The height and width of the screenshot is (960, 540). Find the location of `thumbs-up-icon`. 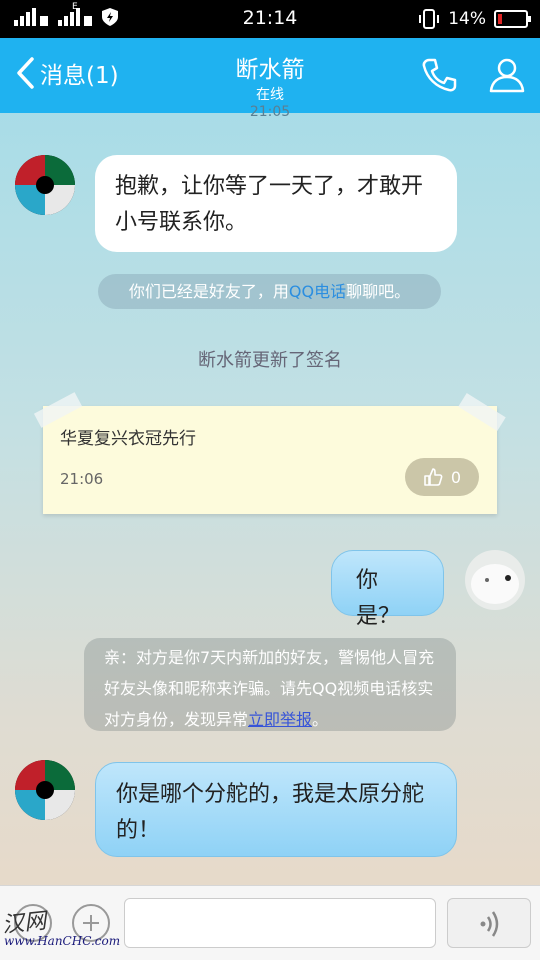

thumbs-up-icon is located at coordinates (433, 477).